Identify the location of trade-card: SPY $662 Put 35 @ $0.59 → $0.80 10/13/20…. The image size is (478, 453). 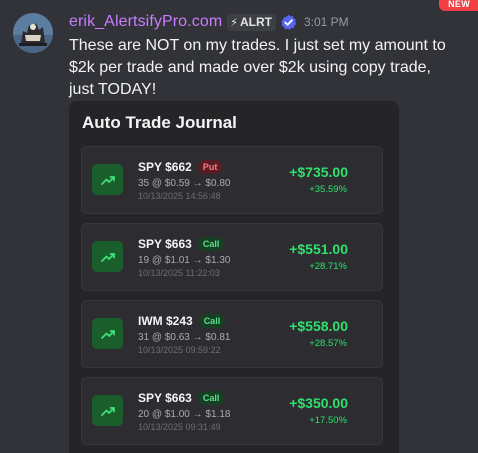
(232, 180).